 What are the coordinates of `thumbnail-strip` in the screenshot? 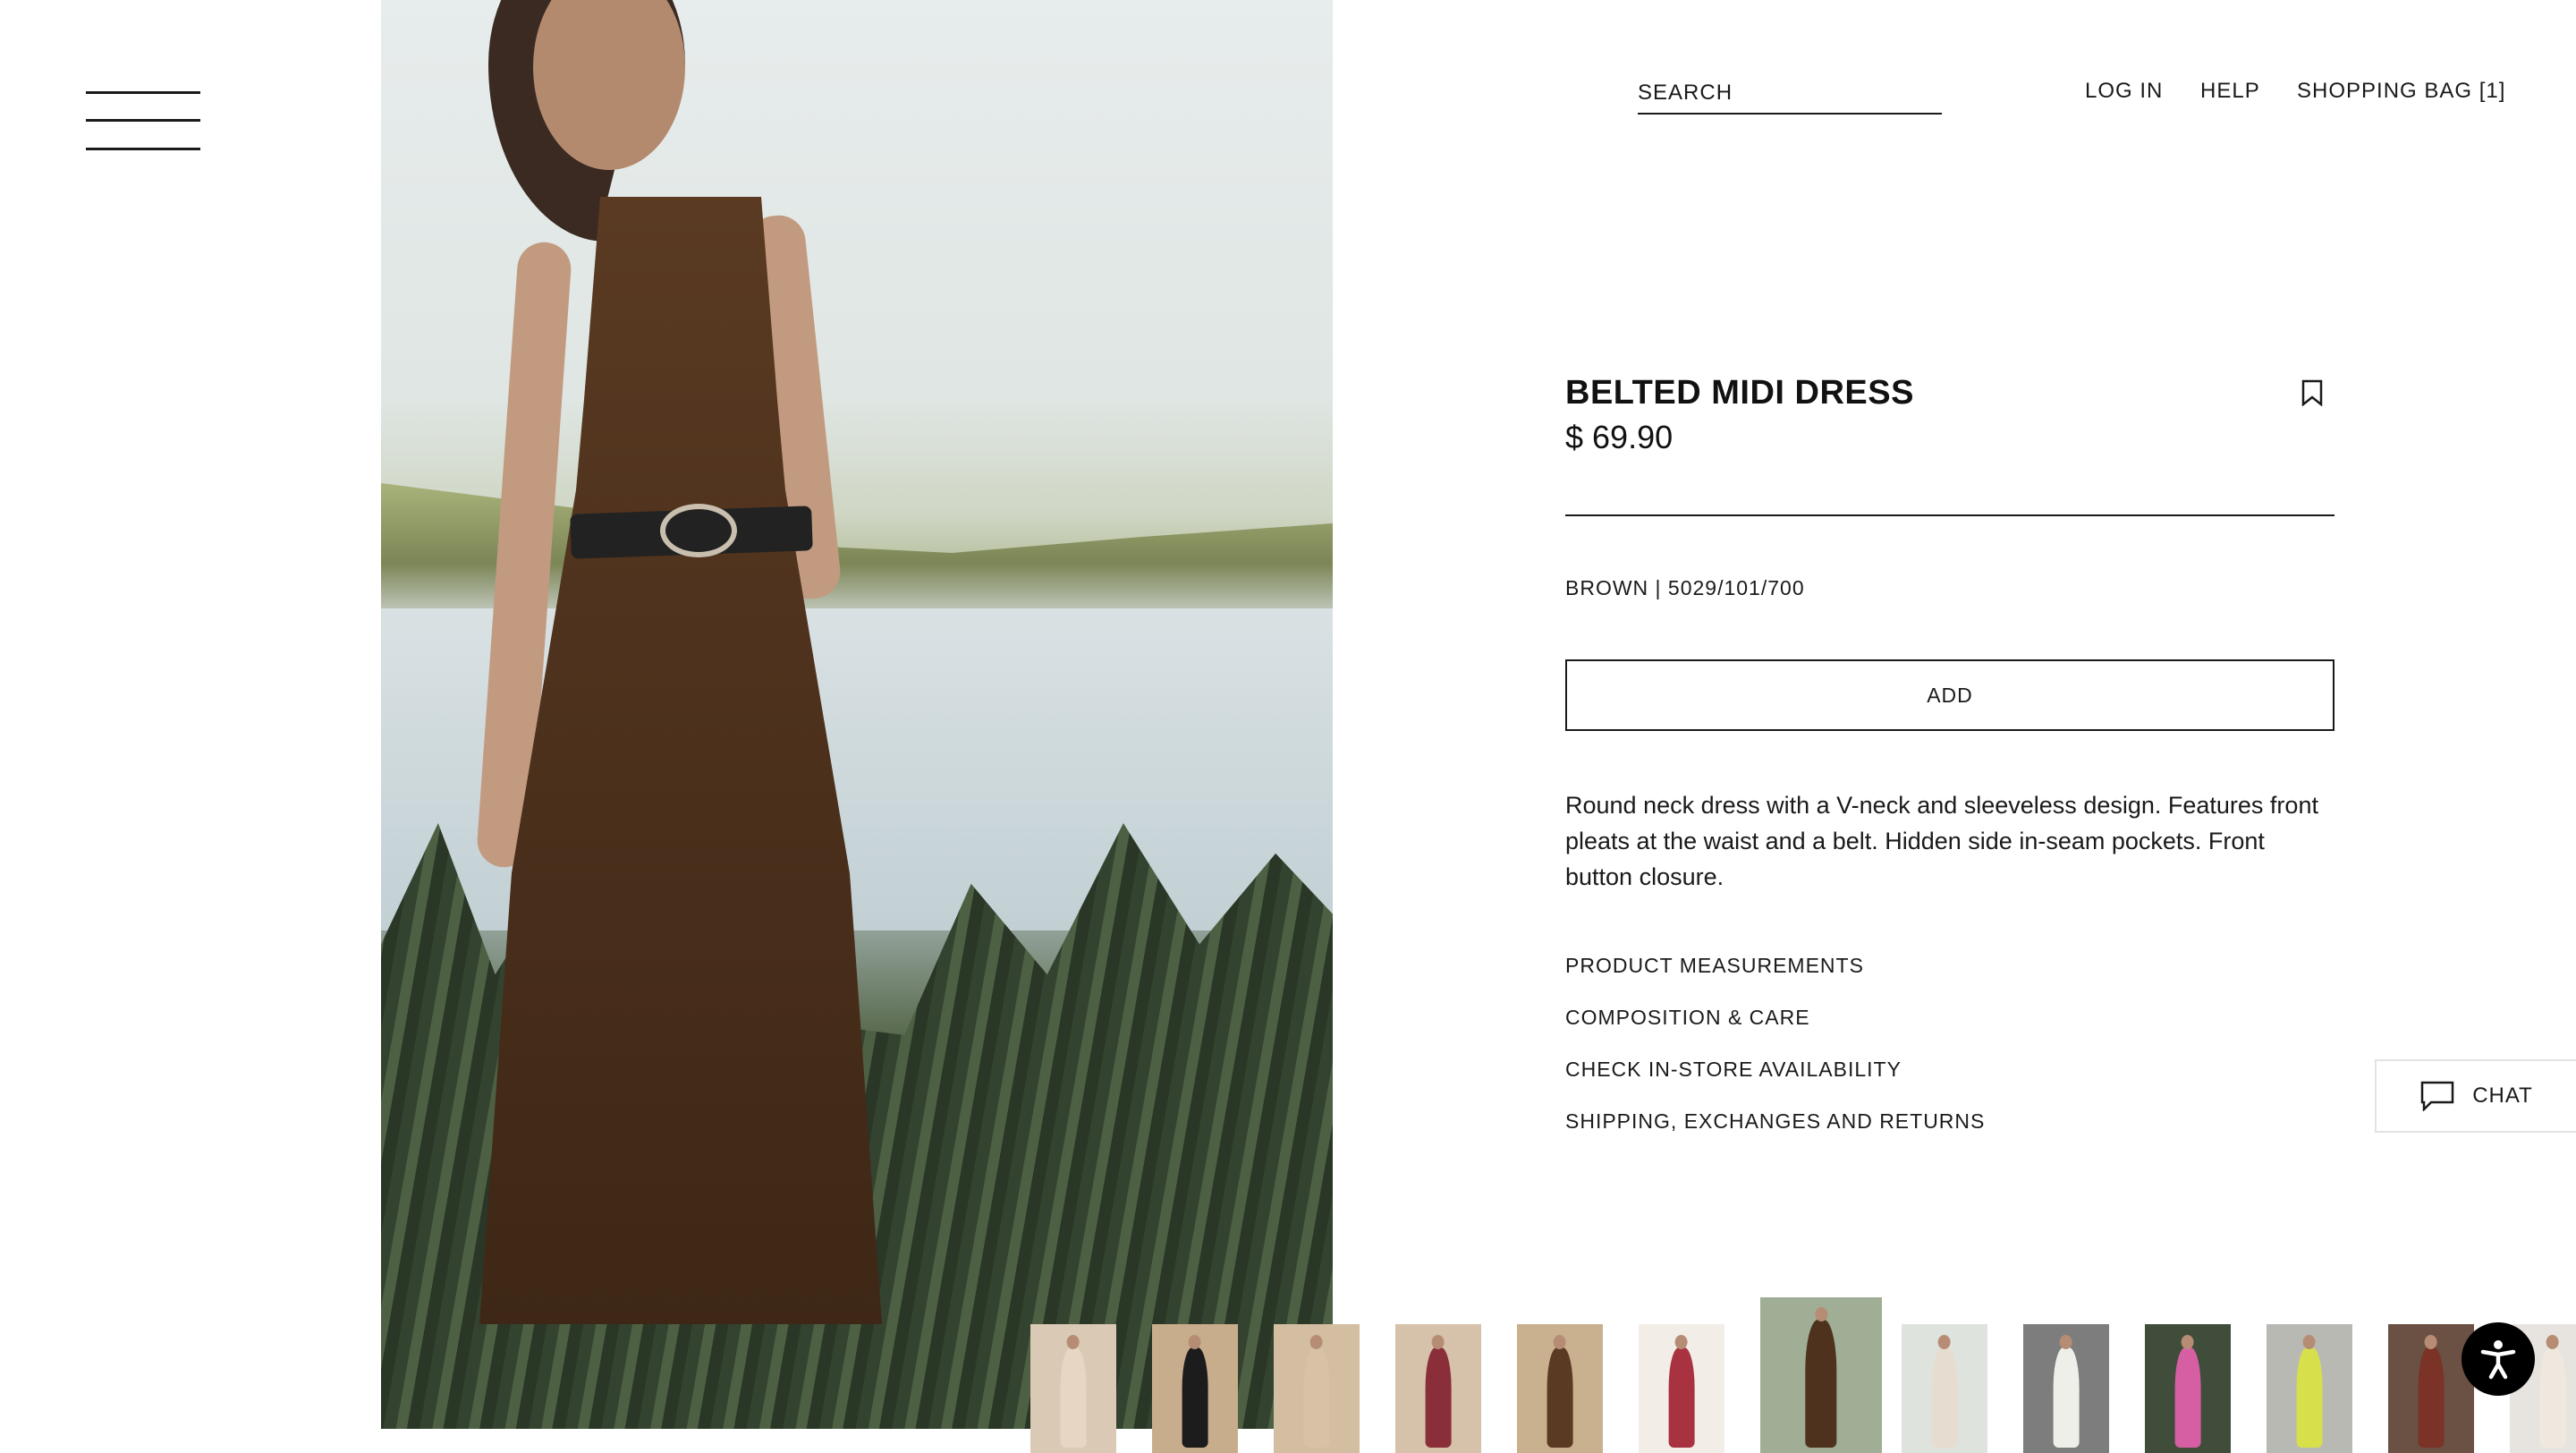 It's located at (1803, 1375).